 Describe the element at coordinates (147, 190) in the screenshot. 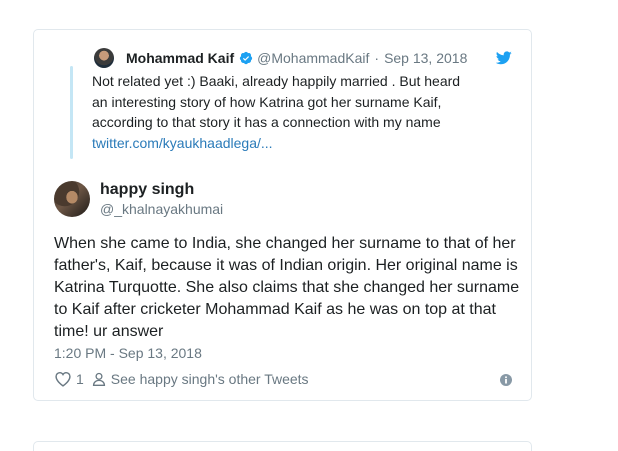

I see `author-name: happy singh` at that location.